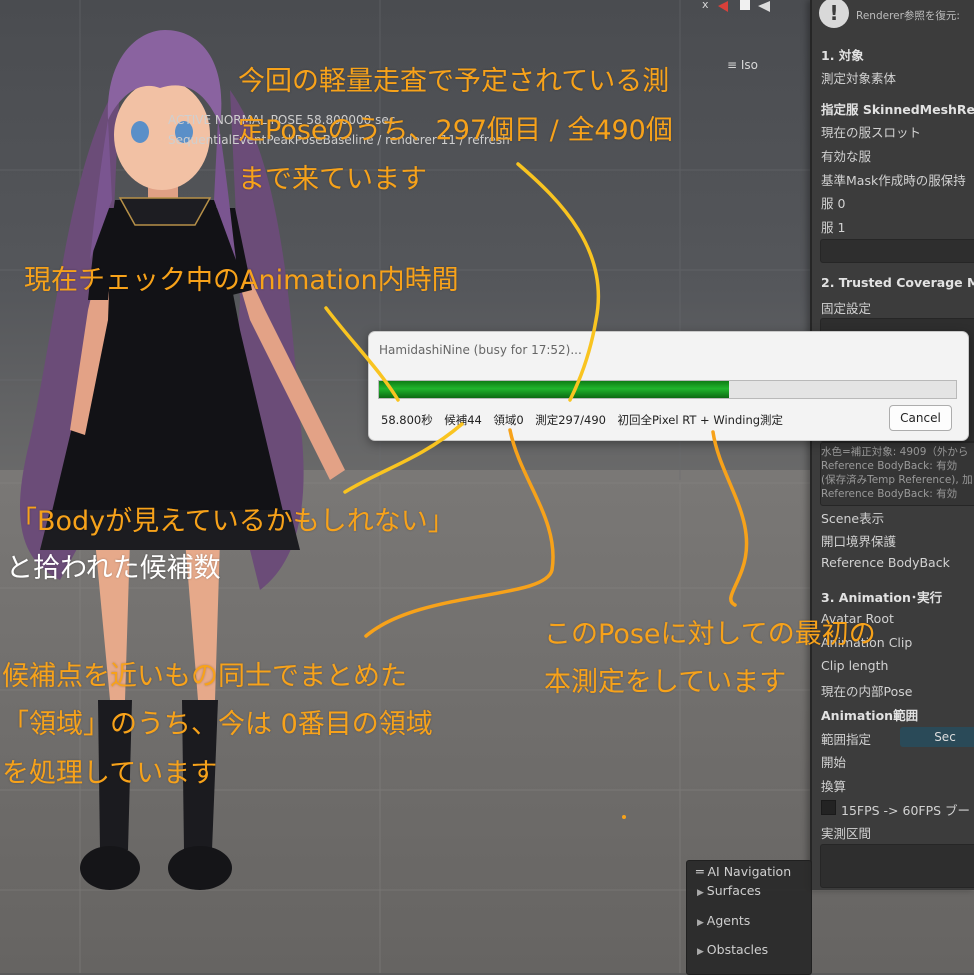 This screenshot has height=975, width=974. What do you see at coordinates (859, 78) in the screenshot?
I see `panel-row: 測定対象素体` at bounding box center [859, 78].